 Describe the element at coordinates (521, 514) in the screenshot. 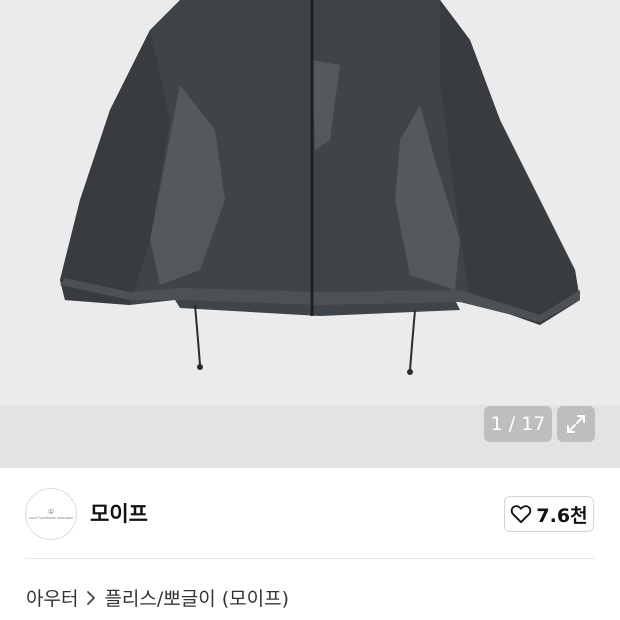

I see `heart-outline-icon` at that location.